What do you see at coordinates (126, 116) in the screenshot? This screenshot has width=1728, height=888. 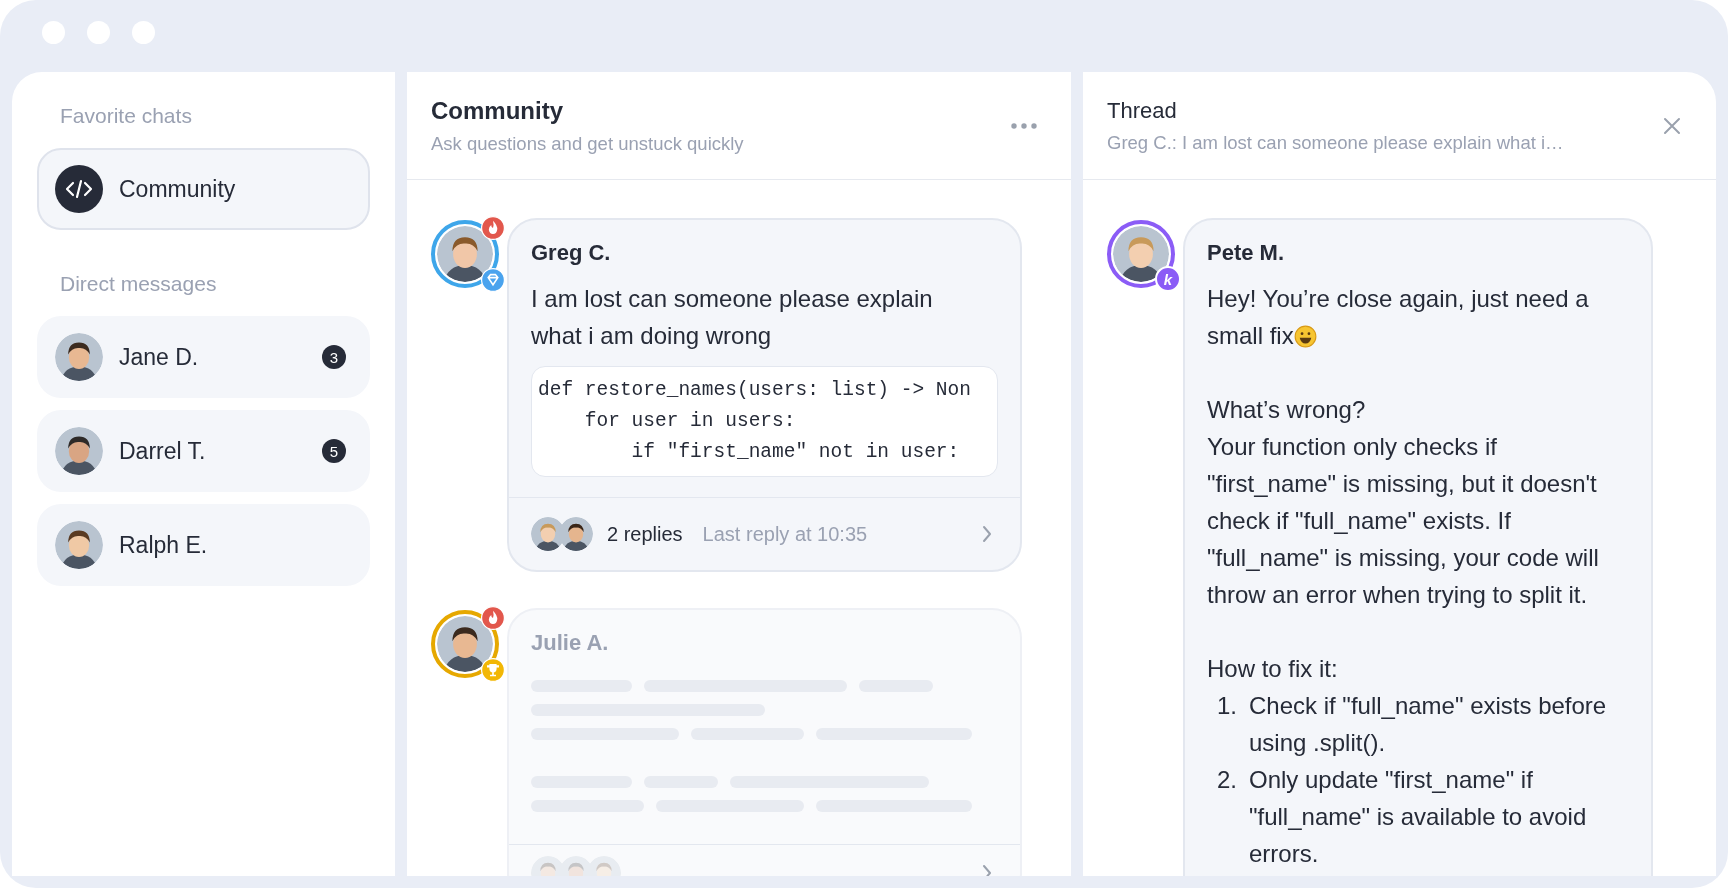 I see `section-title: Favorite chats` at bounding box center [126, 116].